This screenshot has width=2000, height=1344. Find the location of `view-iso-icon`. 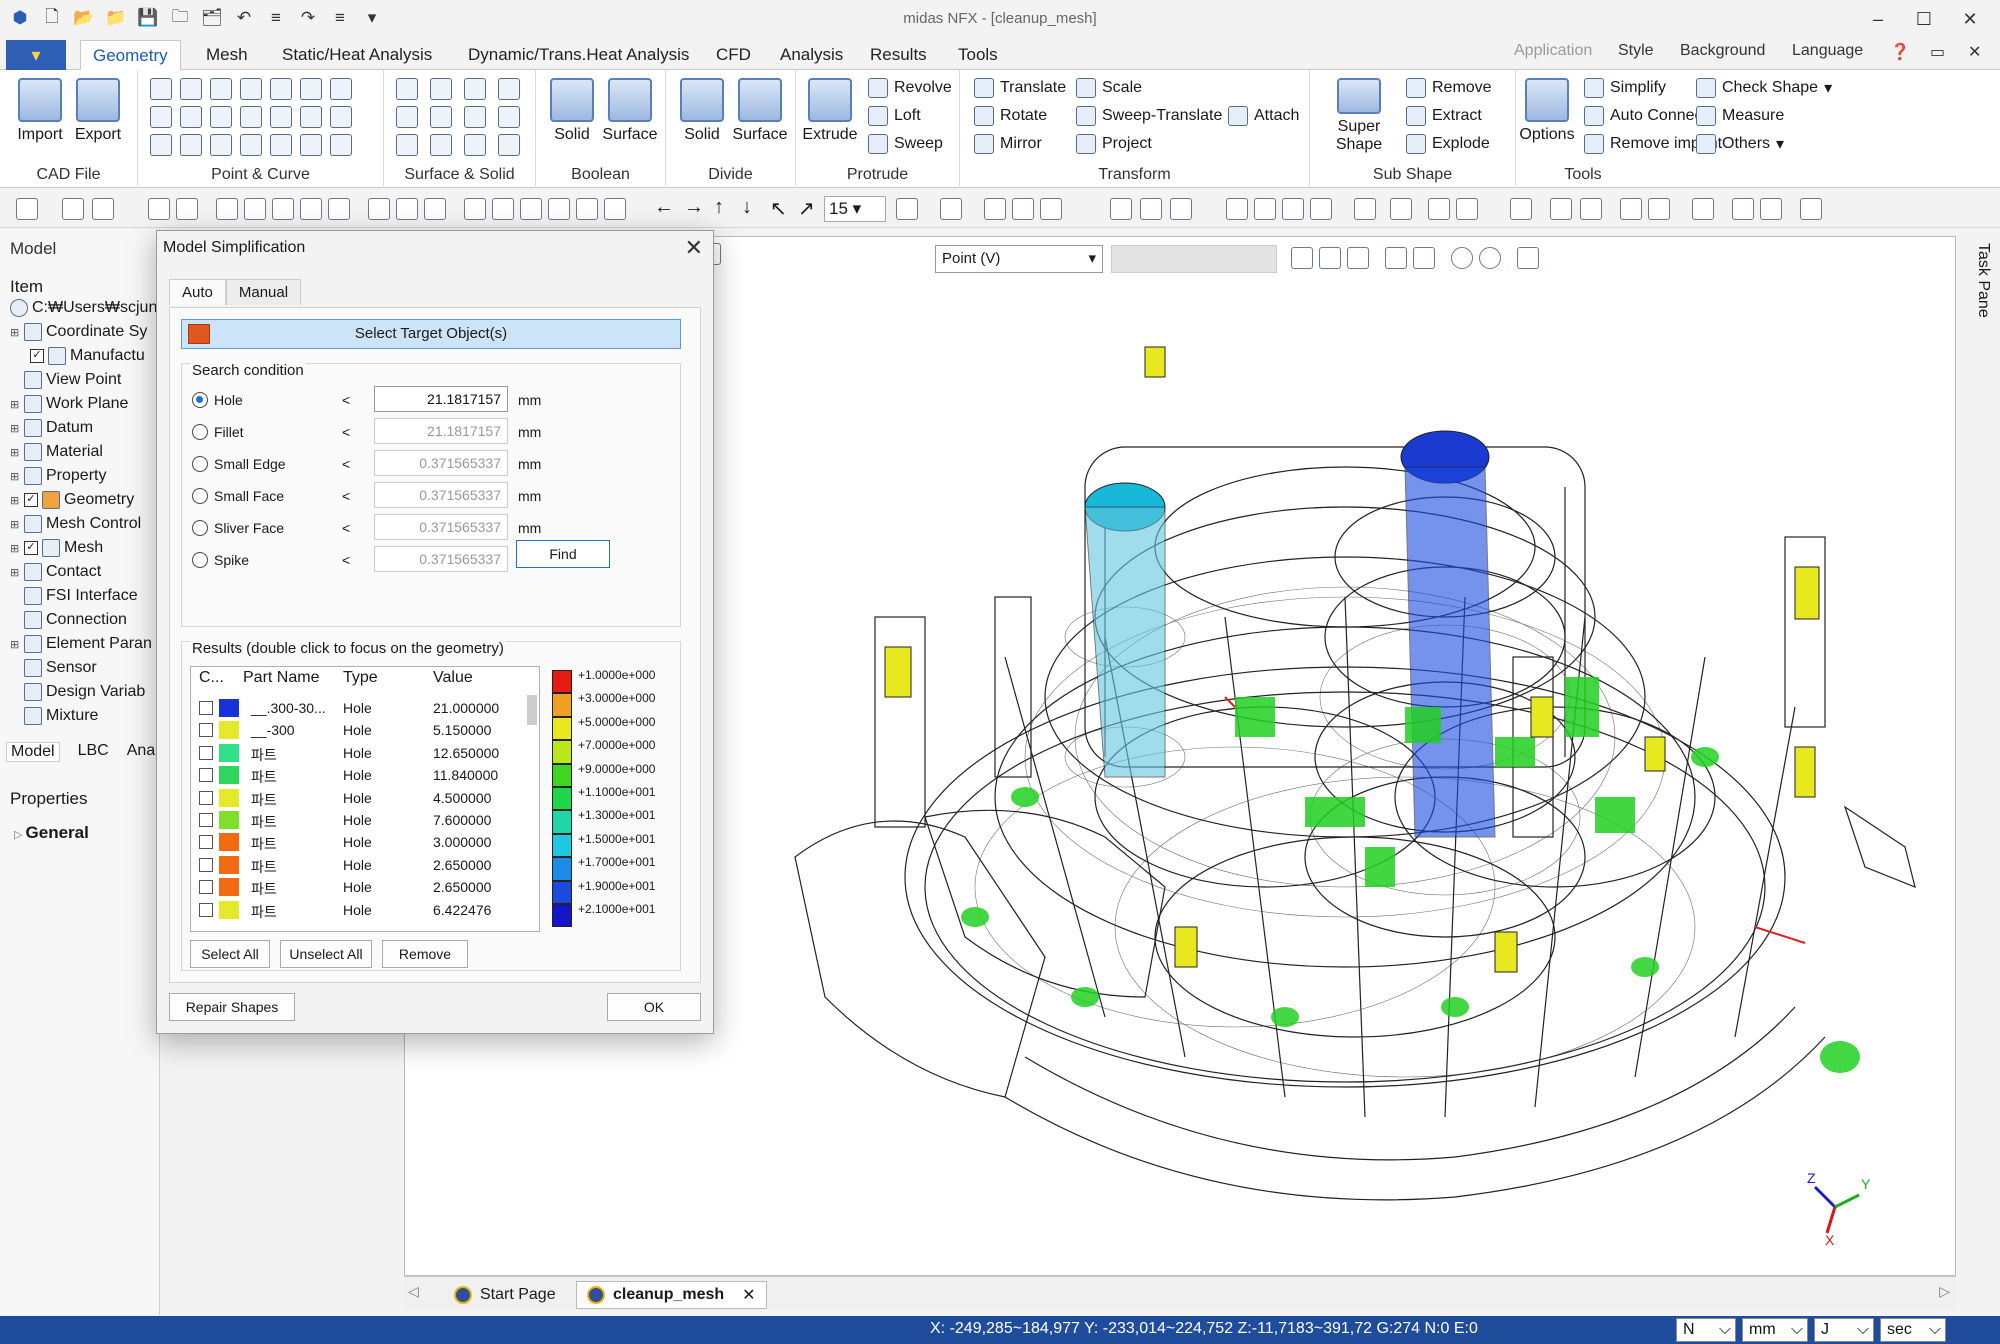

view-iso-icon is located at coordinates (615, 209).